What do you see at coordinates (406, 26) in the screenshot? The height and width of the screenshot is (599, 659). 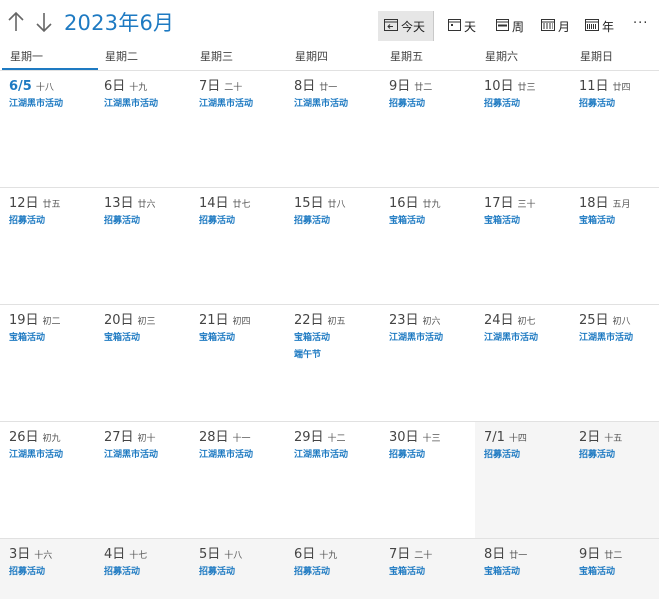 I see `today-button: 今天` at bounding box center [406, 26].